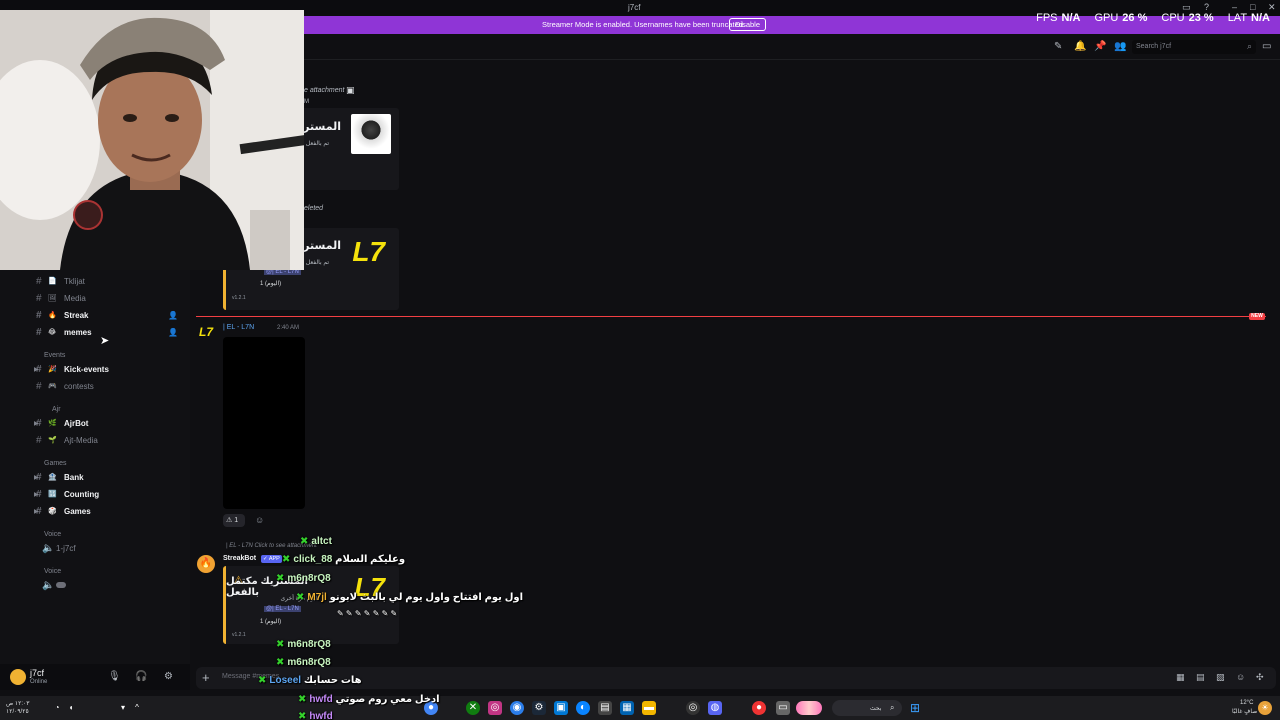 Image resolution: width=1280 pixels, height=720 pixels. Describe the element at coordinates (111, 315) in the screenshot. I see `channel-streak: # 🔥 Streak 👤` at that location.